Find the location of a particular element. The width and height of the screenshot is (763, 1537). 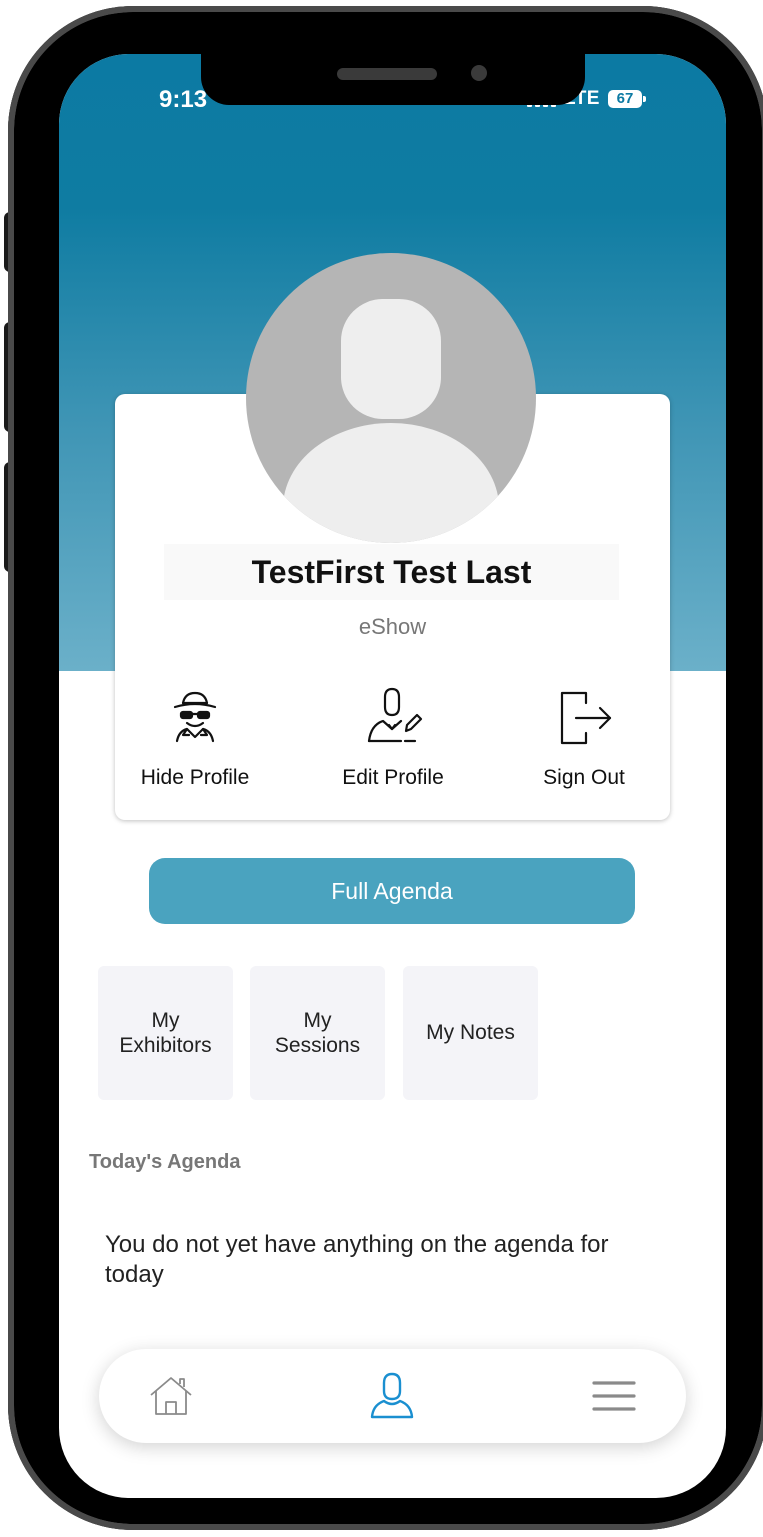

status-time: 9:13 is located at coordinates (183, 99).